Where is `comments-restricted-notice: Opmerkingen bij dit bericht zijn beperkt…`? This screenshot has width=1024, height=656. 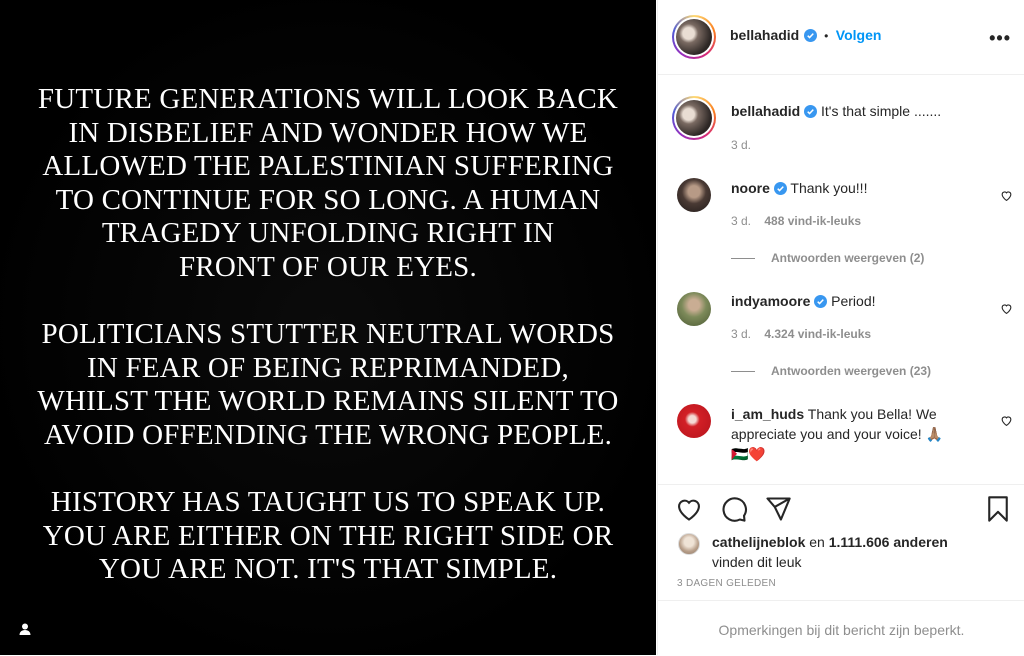
comments-restricted-notice: Opmerkingen bij dit bericht zijn beperkt… is located at coordinates (841, 630).